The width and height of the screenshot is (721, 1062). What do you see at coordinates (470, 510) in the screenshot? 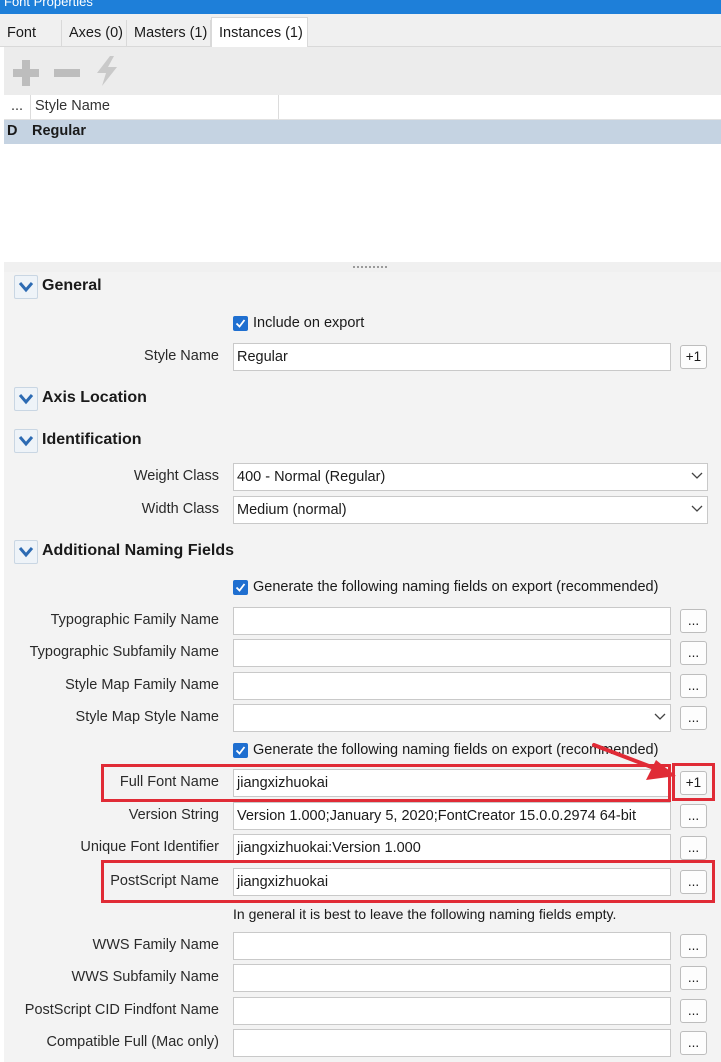
I see `width-class-select: Medium (normal)` at bounding box center [470, 510].